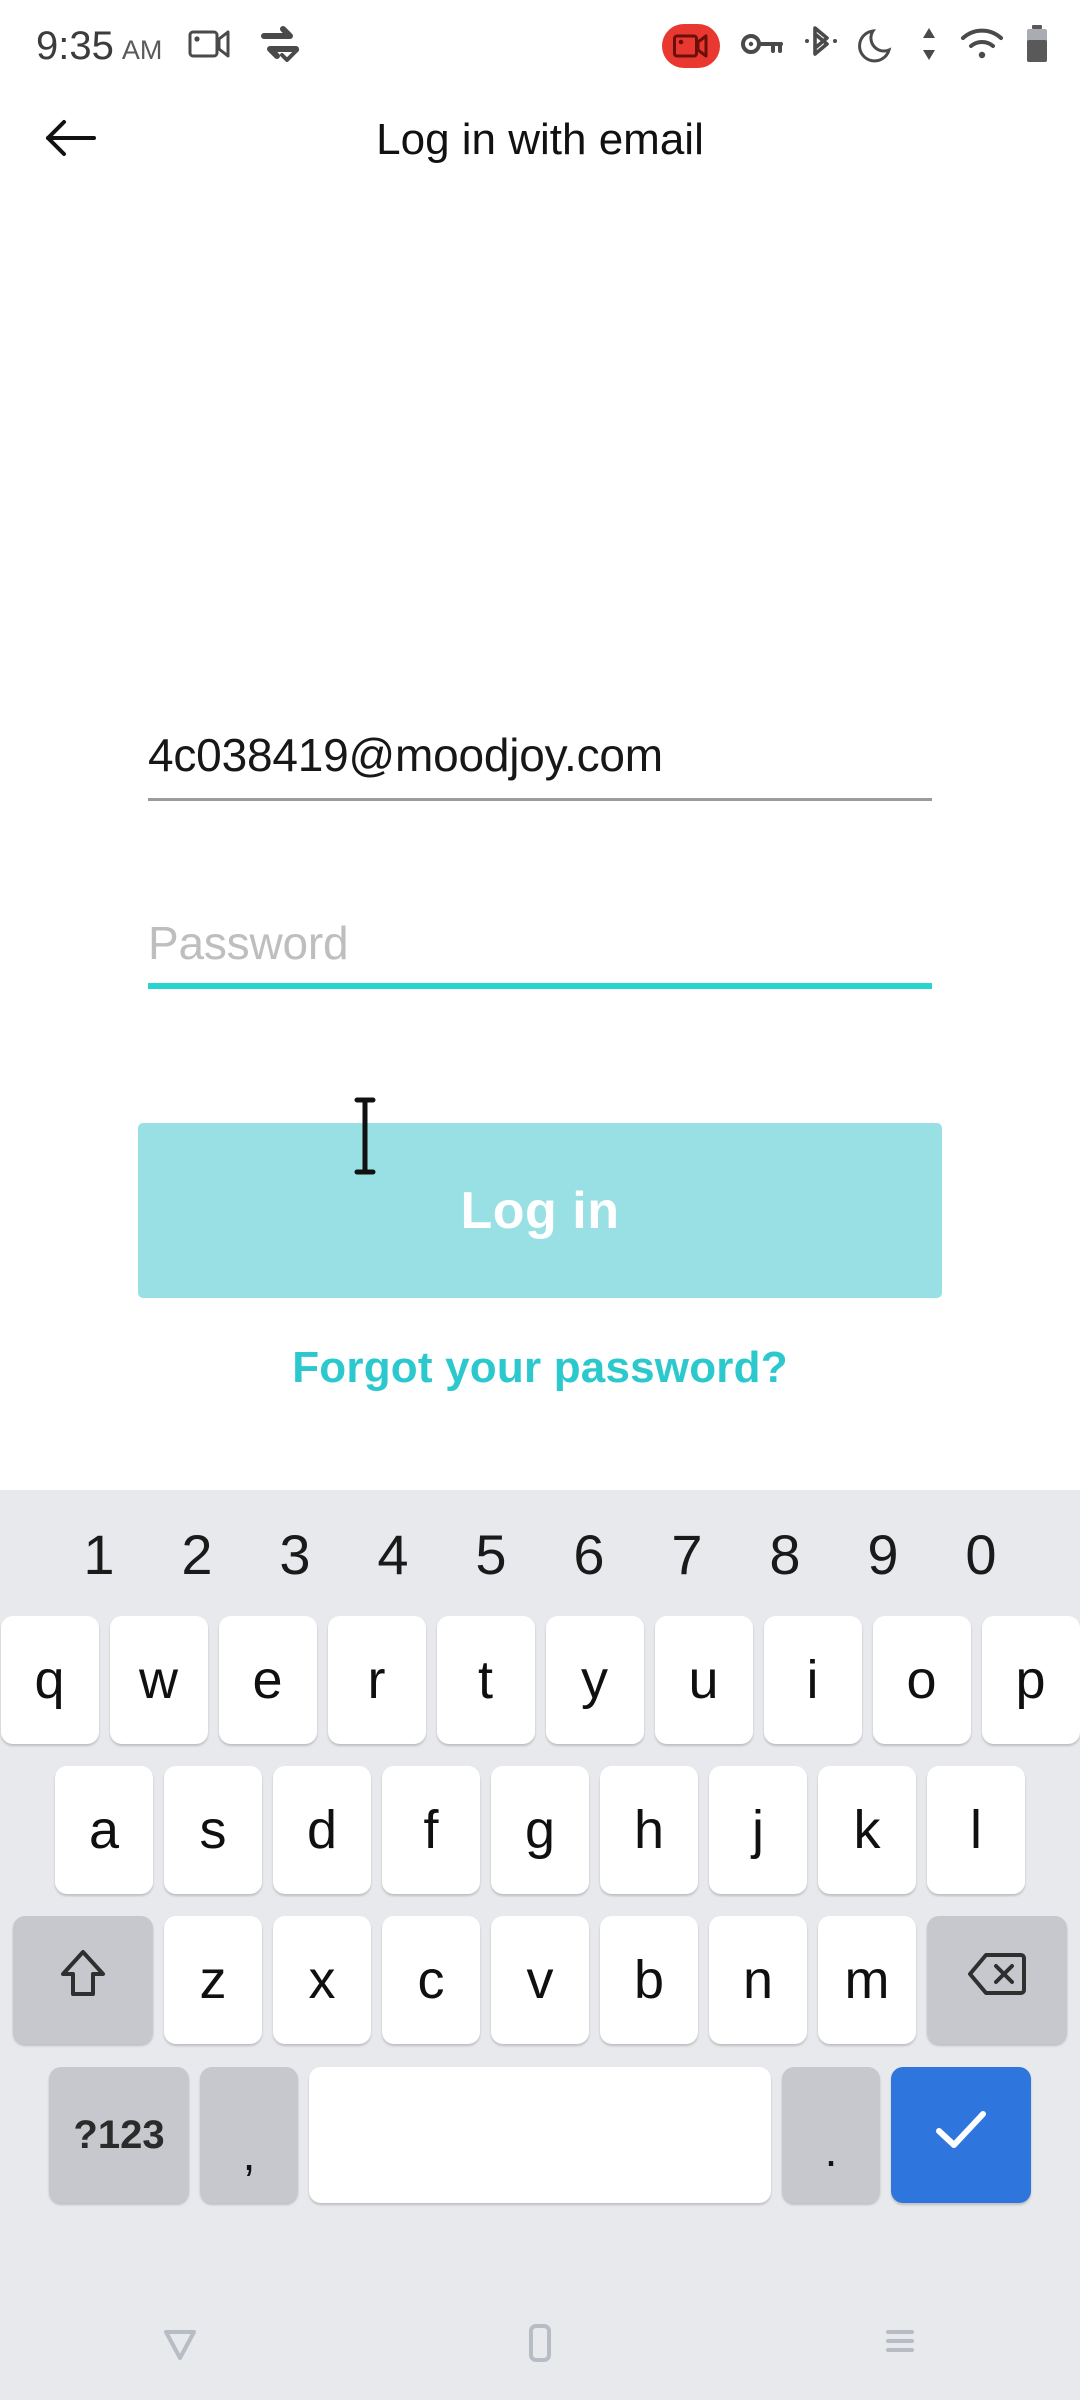 The width and height of the screenshot is (1080, 2400). I want to click on comma-key: ,, so click(249, 2135).